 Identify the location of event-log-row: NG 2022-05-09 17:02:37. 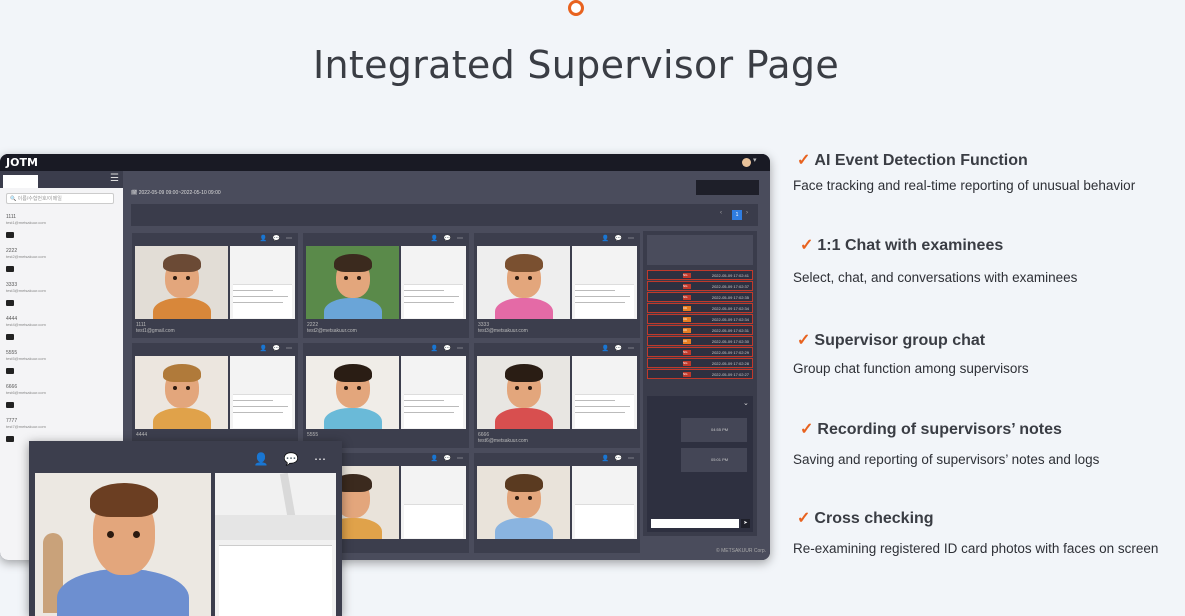
(700, 286).